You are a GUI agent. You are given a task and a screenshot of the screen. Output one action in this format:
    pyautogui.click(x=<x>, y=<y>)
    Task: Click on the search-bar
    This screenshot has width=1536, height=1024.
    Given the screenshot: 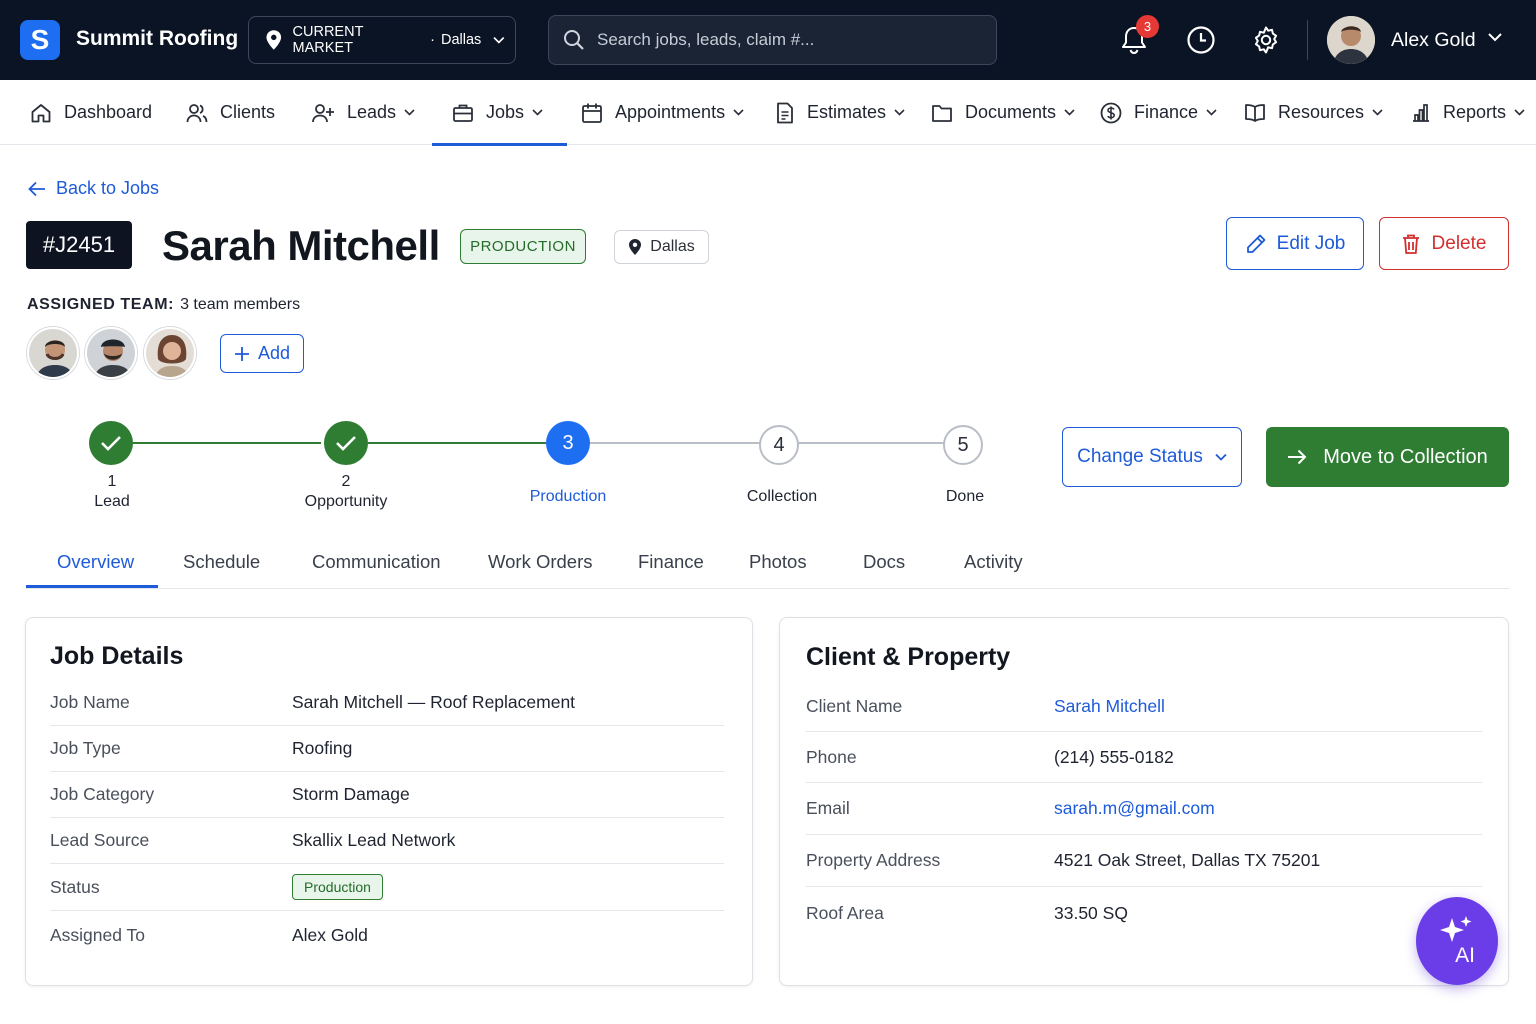 What is the action you would take?
    pyautogui.click(x=772, y=40)
    